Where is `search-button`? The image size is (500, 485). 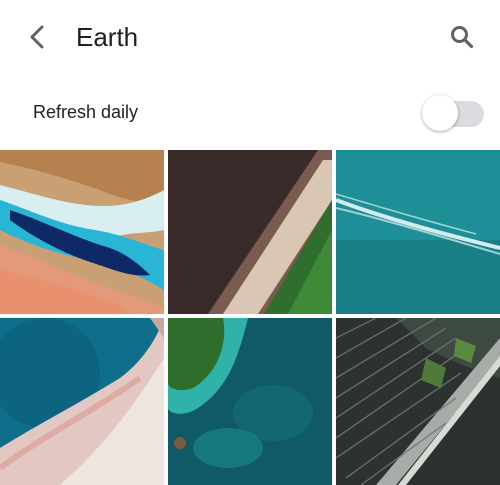 search-button is located at coordinates (462, 37).